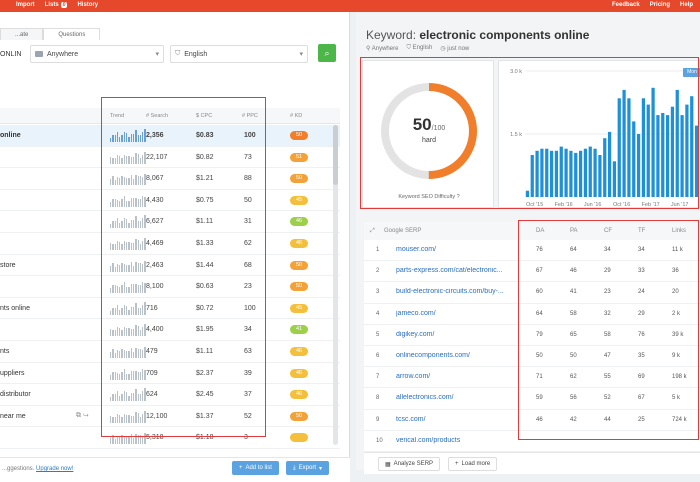  What do you see at coordinates (459, 313) in the screenshot?
I see `serp-url-link: jameco.com/` at bounding box center [459, 313].